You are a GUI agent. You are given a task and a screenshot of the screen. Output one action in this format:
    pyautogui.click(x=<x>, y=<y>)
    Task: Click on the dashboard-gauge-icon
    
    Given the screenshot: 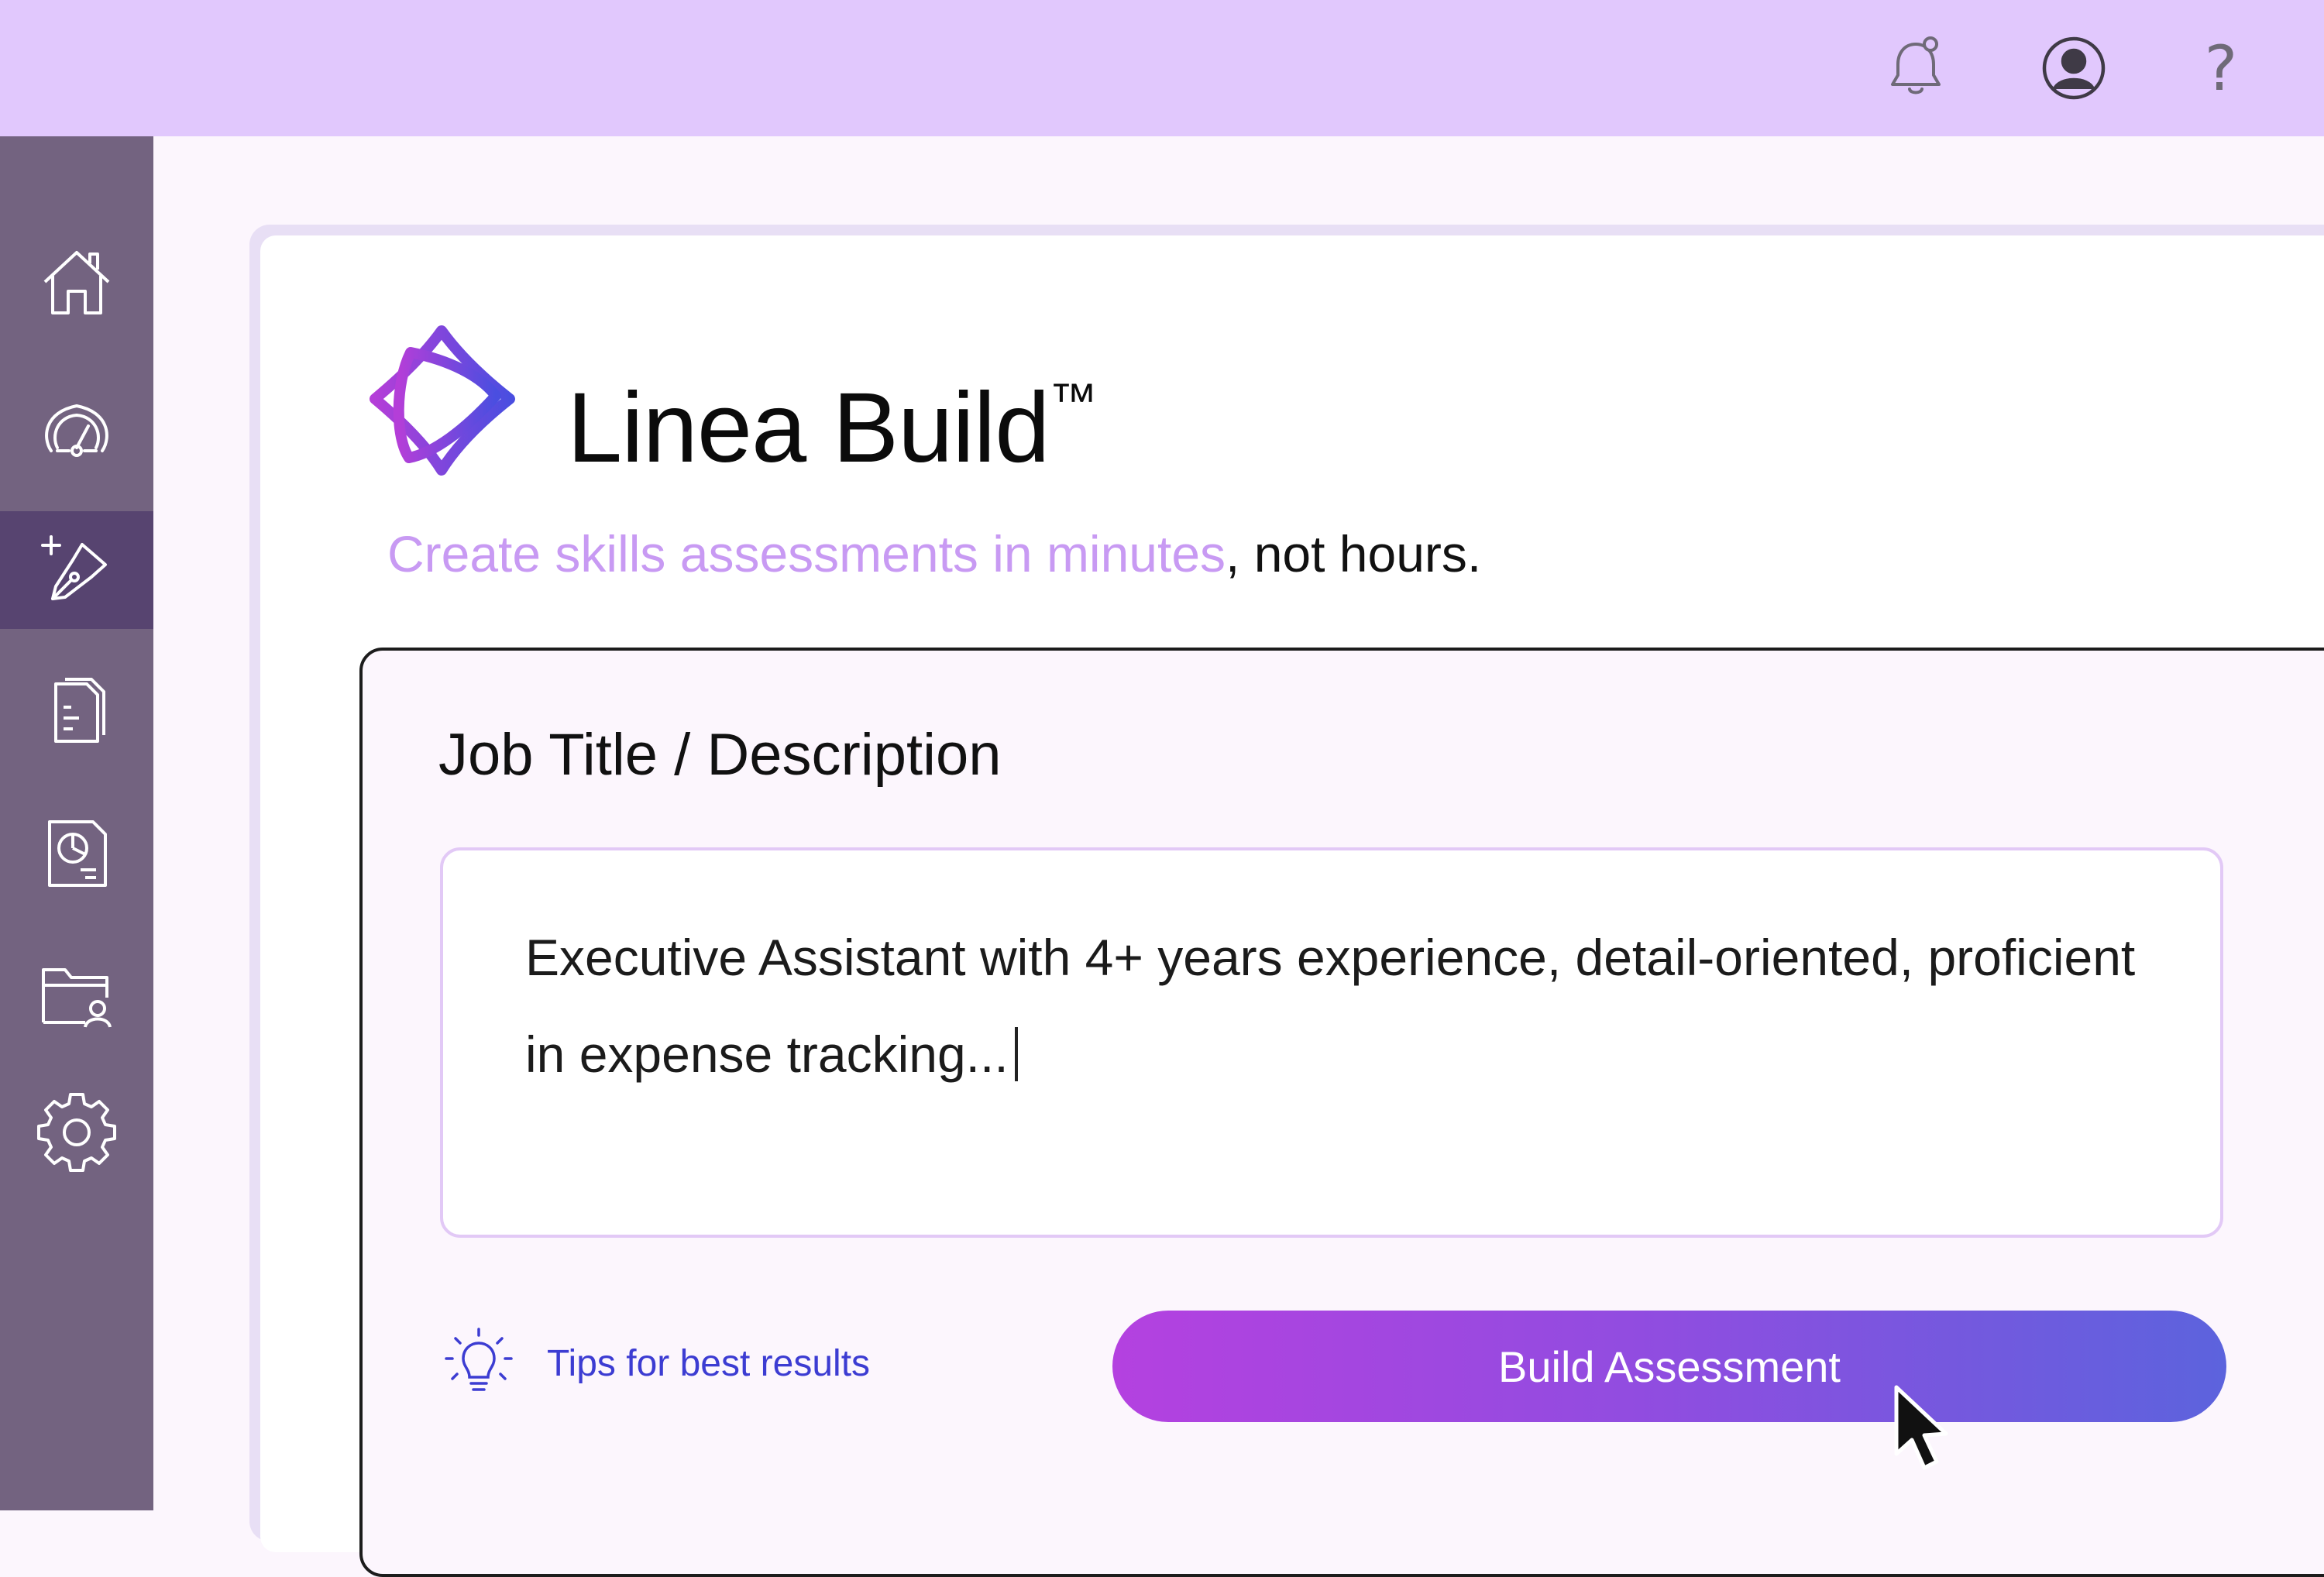 What is the action you would take?
    pyautogui.click(x=76, y=431)
    